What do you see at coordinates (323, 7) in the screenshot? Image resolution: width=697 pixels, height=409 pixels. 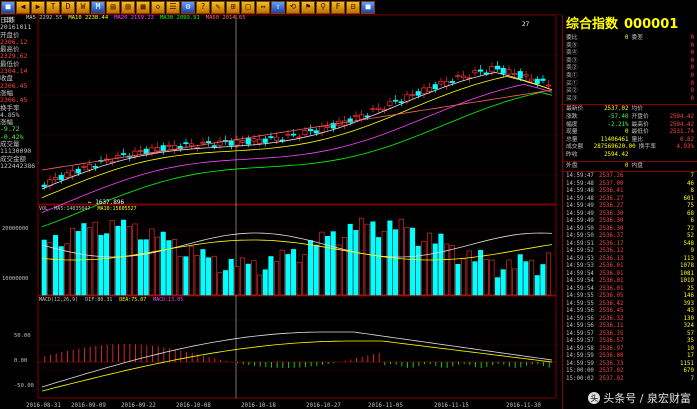 I see `toolbar-button-21: ⚲` at bounding box center [323, 7].